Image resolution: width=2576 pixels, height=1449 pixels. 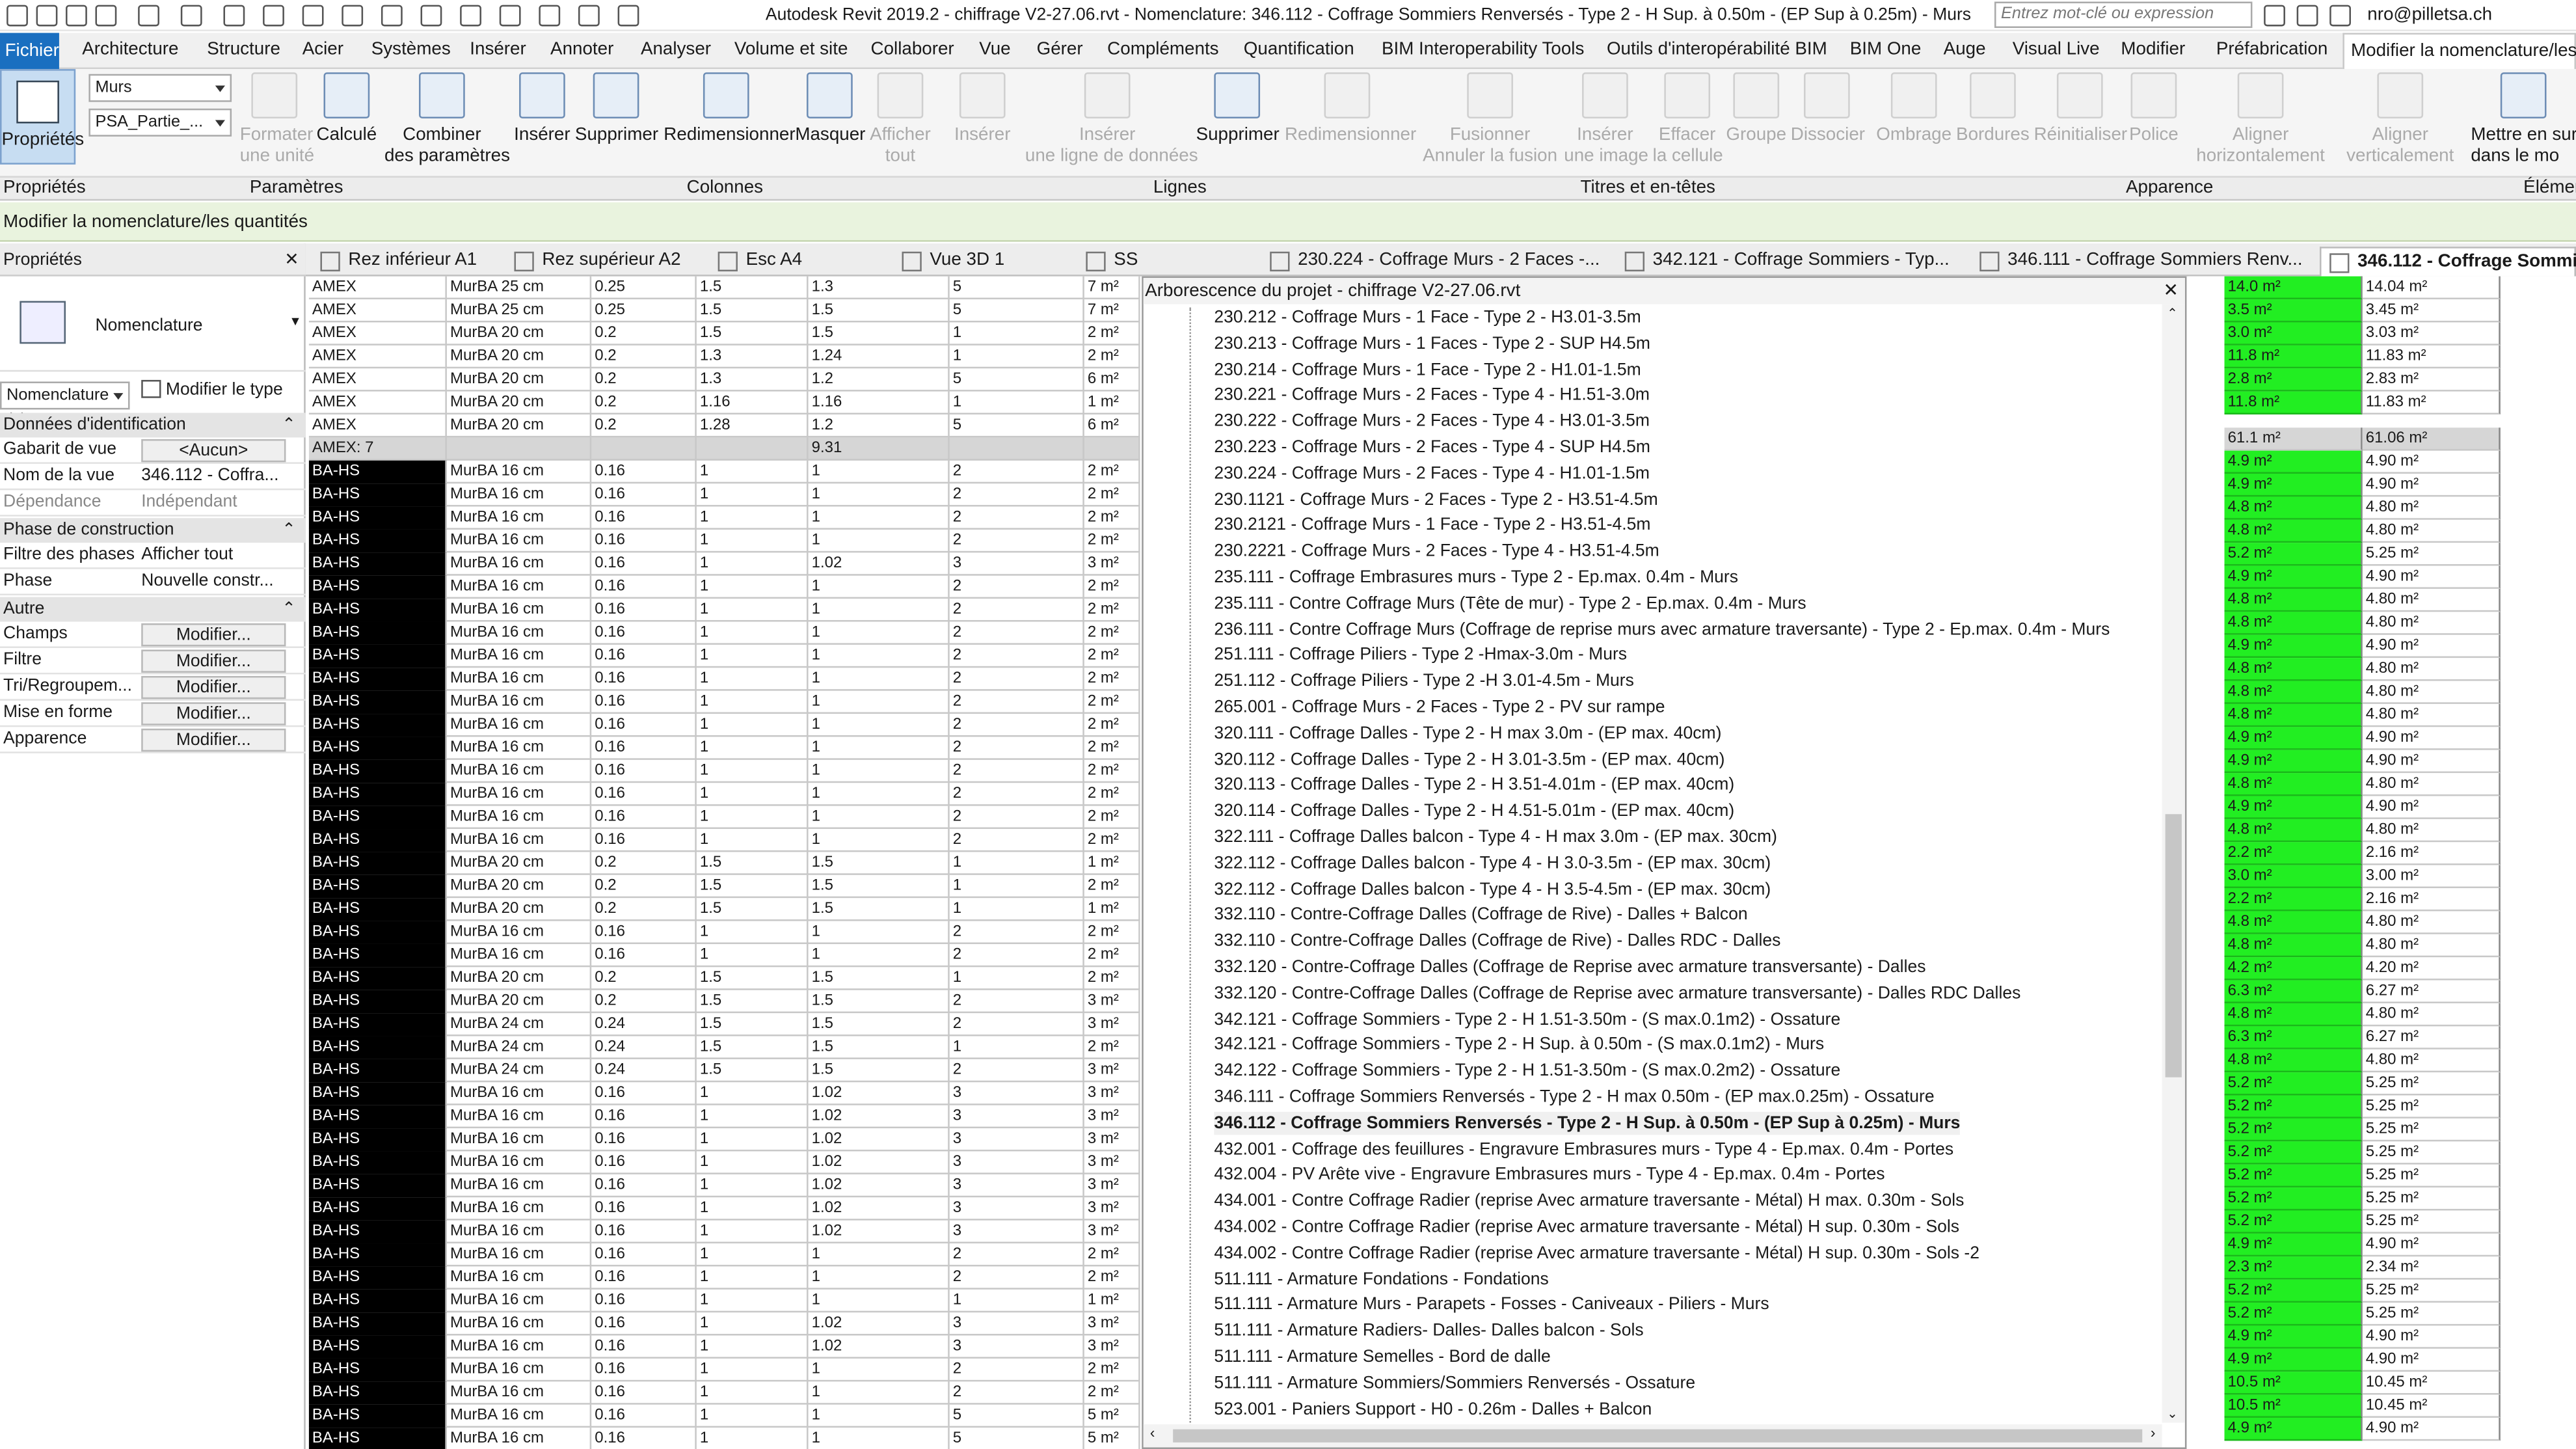 What do you see at coordinates (1658, 1436) in the screenshot?
I see `horizontal-scroll-thumb` at bounding box center [1658, 1436].